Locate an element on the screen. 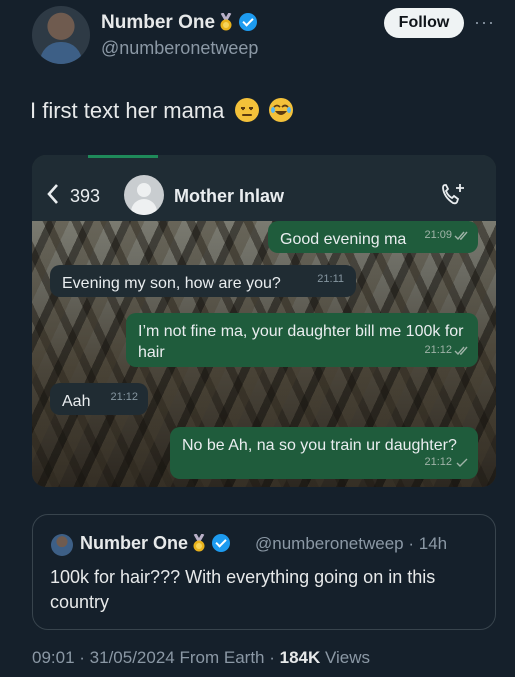 This screenshot has height=677, width=515. laughing-emoji-icon is located at coordinates (280, 110).